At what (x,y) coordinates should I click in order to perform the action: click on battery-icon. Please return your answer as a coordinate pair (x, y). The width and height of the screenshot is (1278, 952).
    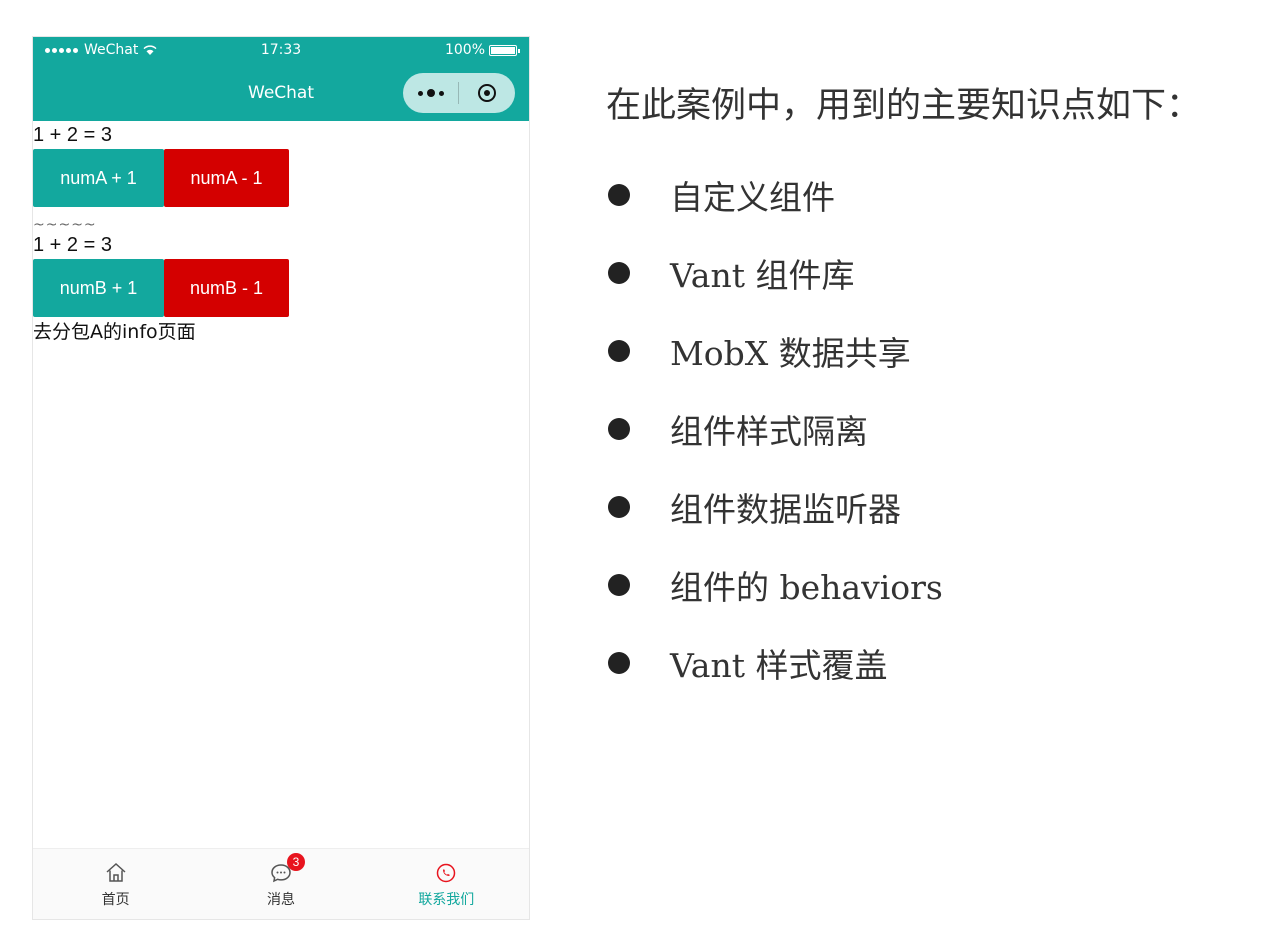
    Looking at the image, I should click on (504, 50).